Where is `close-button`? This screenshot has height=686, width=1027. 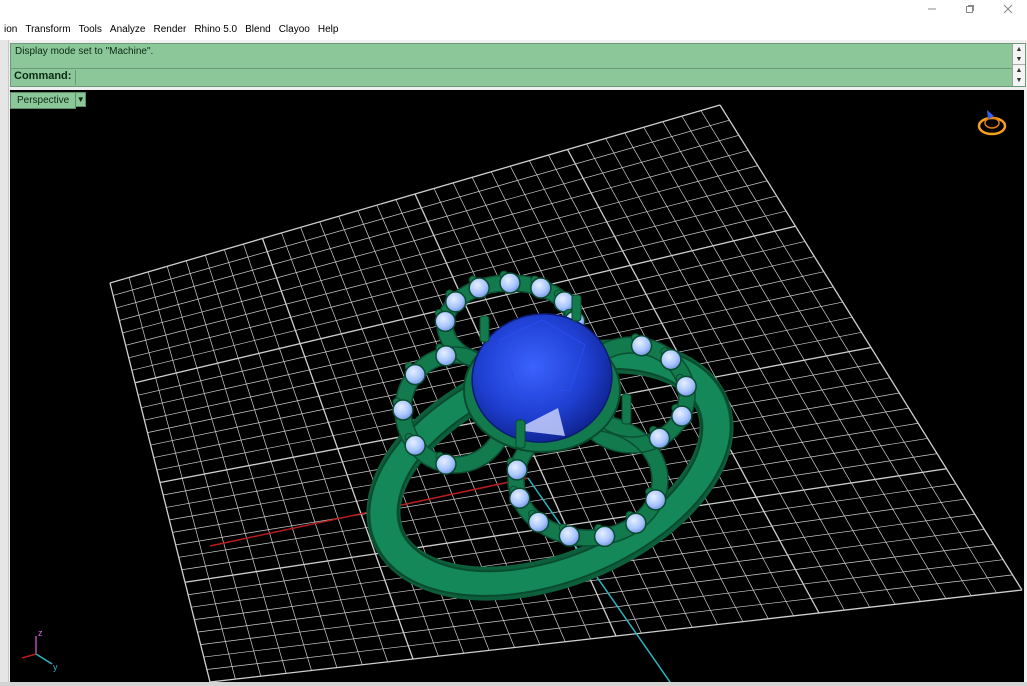 close-button is located at coordinates (1008, 9).